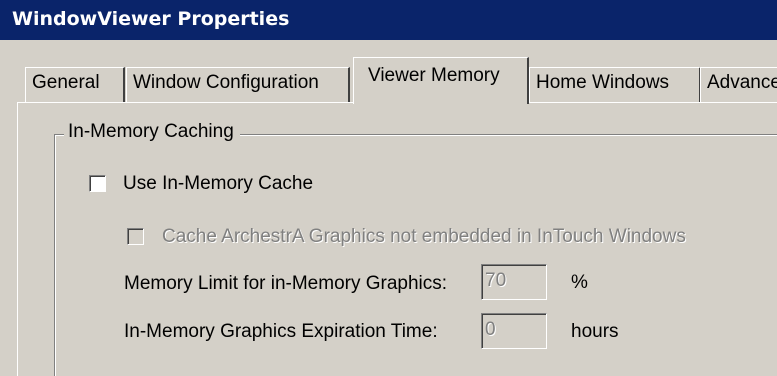  Describe the element at coordinates (742, 82) in the screenshot. I see `tab-advanced-label: Advanced` at that location.